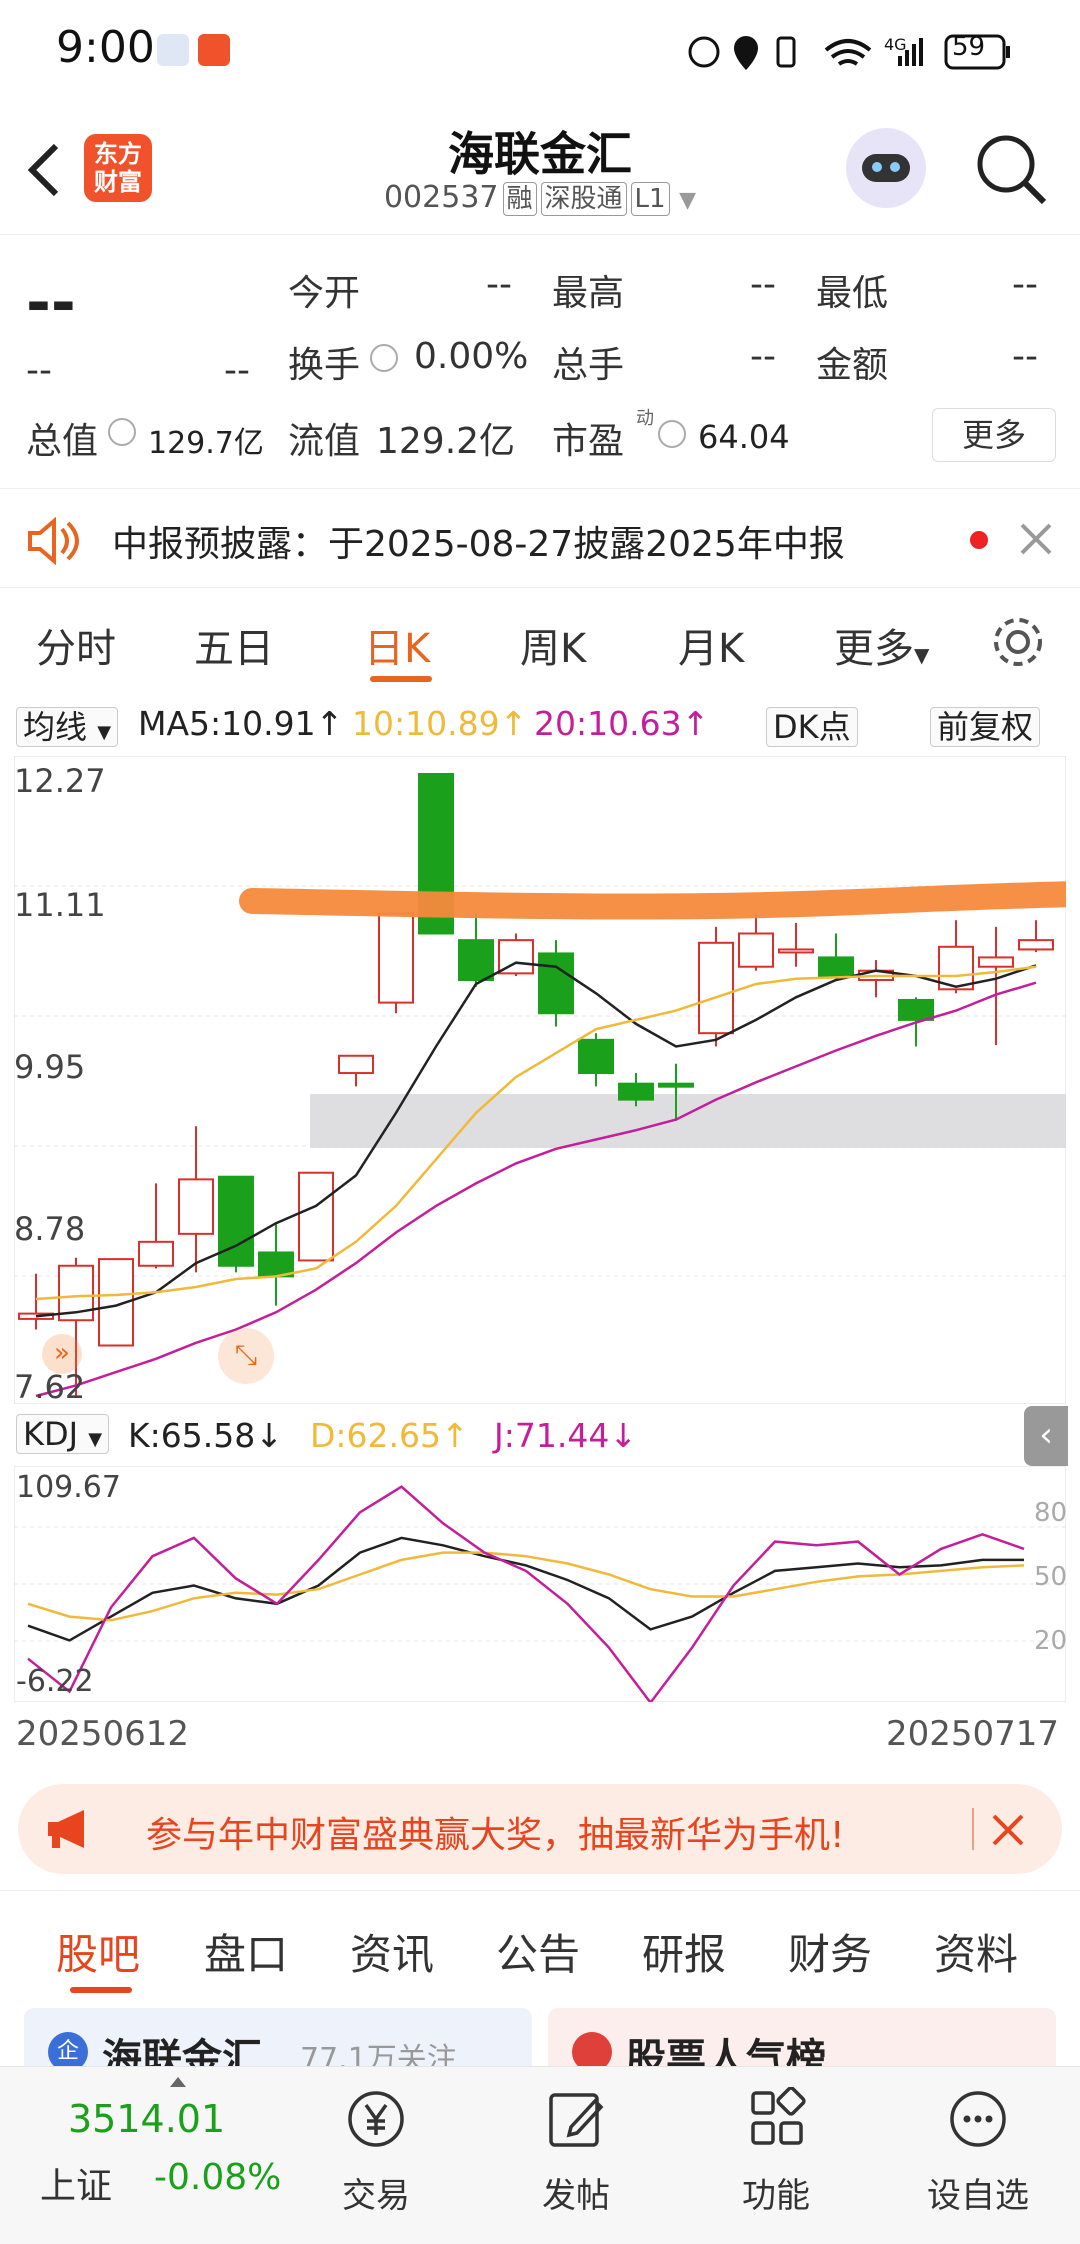  What do you see at coordinates (214, 50) in the screenshot?
I see `app-notification-icon` at bounding box center [214, 50].